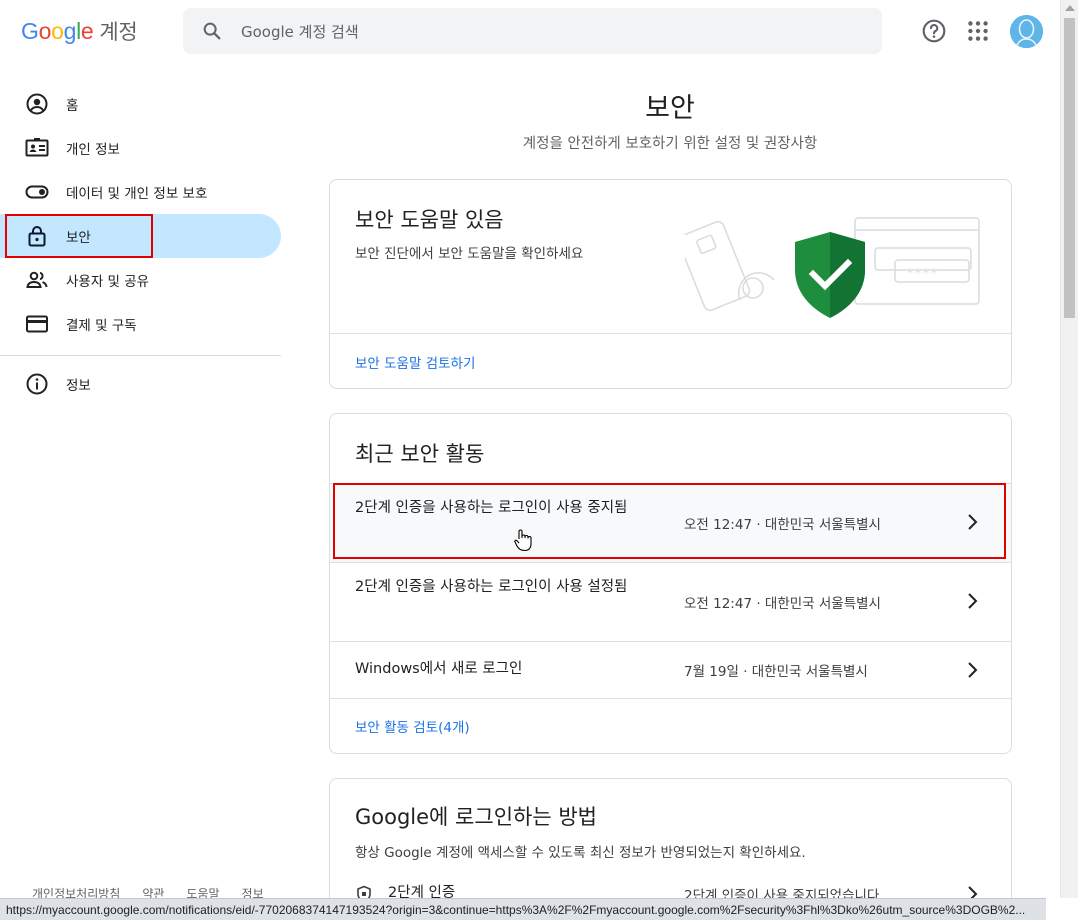 This screenshot has width=1078, height=920. I want to click on google-account-logo: Google 계정, so click(79, 31).